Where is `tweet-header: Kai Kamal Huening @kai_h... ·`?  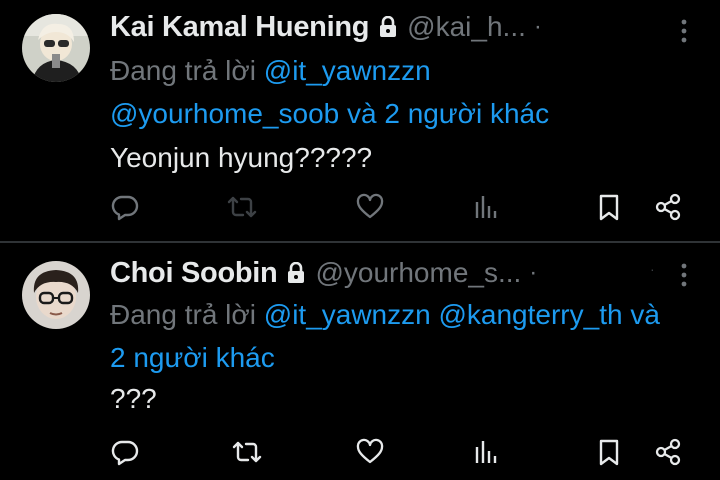 tweet-header: Kai Kamal Huening @kai_h... · is located at coordinates (326, 27).